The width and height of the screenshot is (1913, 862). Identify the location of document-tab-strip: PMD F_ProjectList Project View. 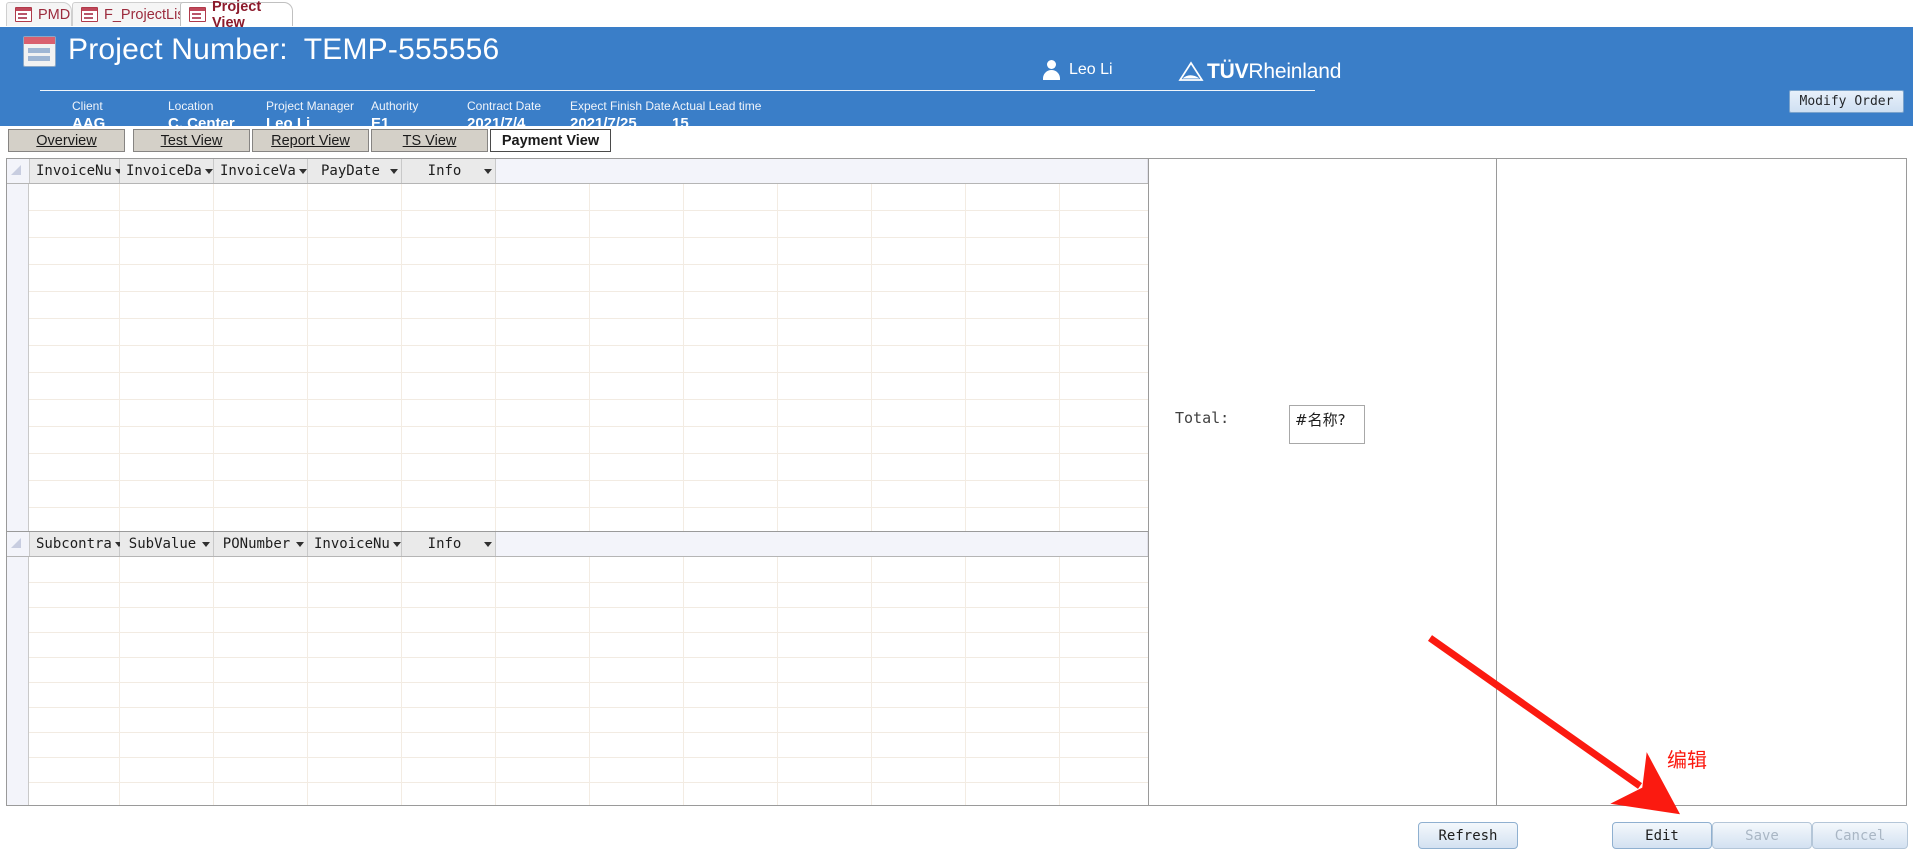
(956, 15).